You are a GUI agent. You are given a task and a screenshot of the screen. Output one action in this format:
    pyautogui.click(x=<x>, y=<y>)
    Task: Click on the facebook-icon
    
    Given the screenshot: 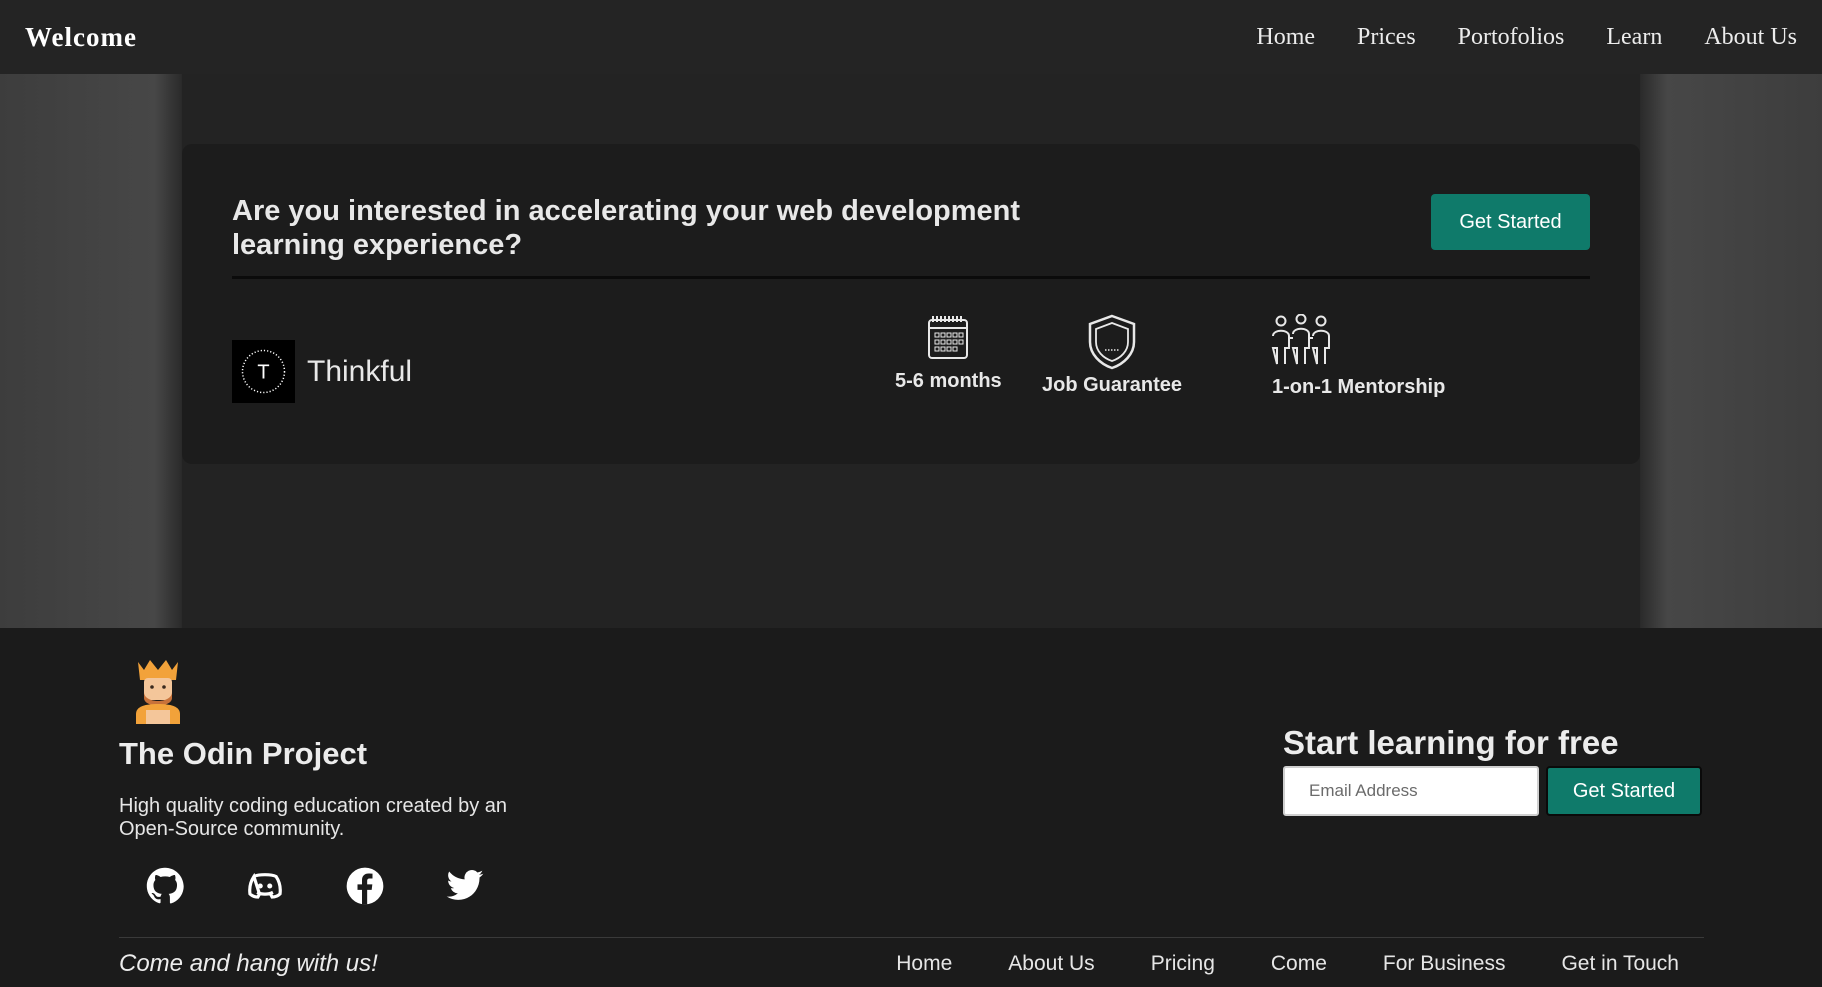 What is the action you would take?
    pyautogui.click(x=365, y=886)
    